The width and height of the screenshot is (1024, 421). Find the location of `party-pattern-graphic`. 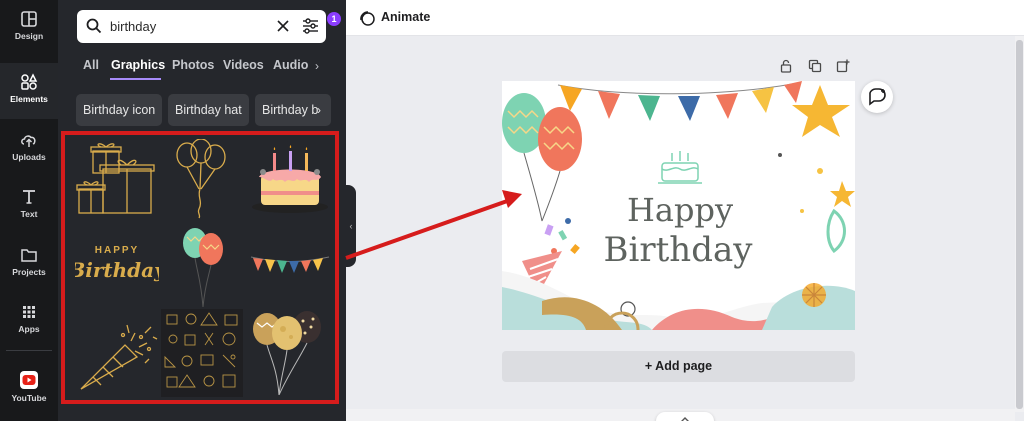

party-pattern-graphic is located at coordinates (202, 353).